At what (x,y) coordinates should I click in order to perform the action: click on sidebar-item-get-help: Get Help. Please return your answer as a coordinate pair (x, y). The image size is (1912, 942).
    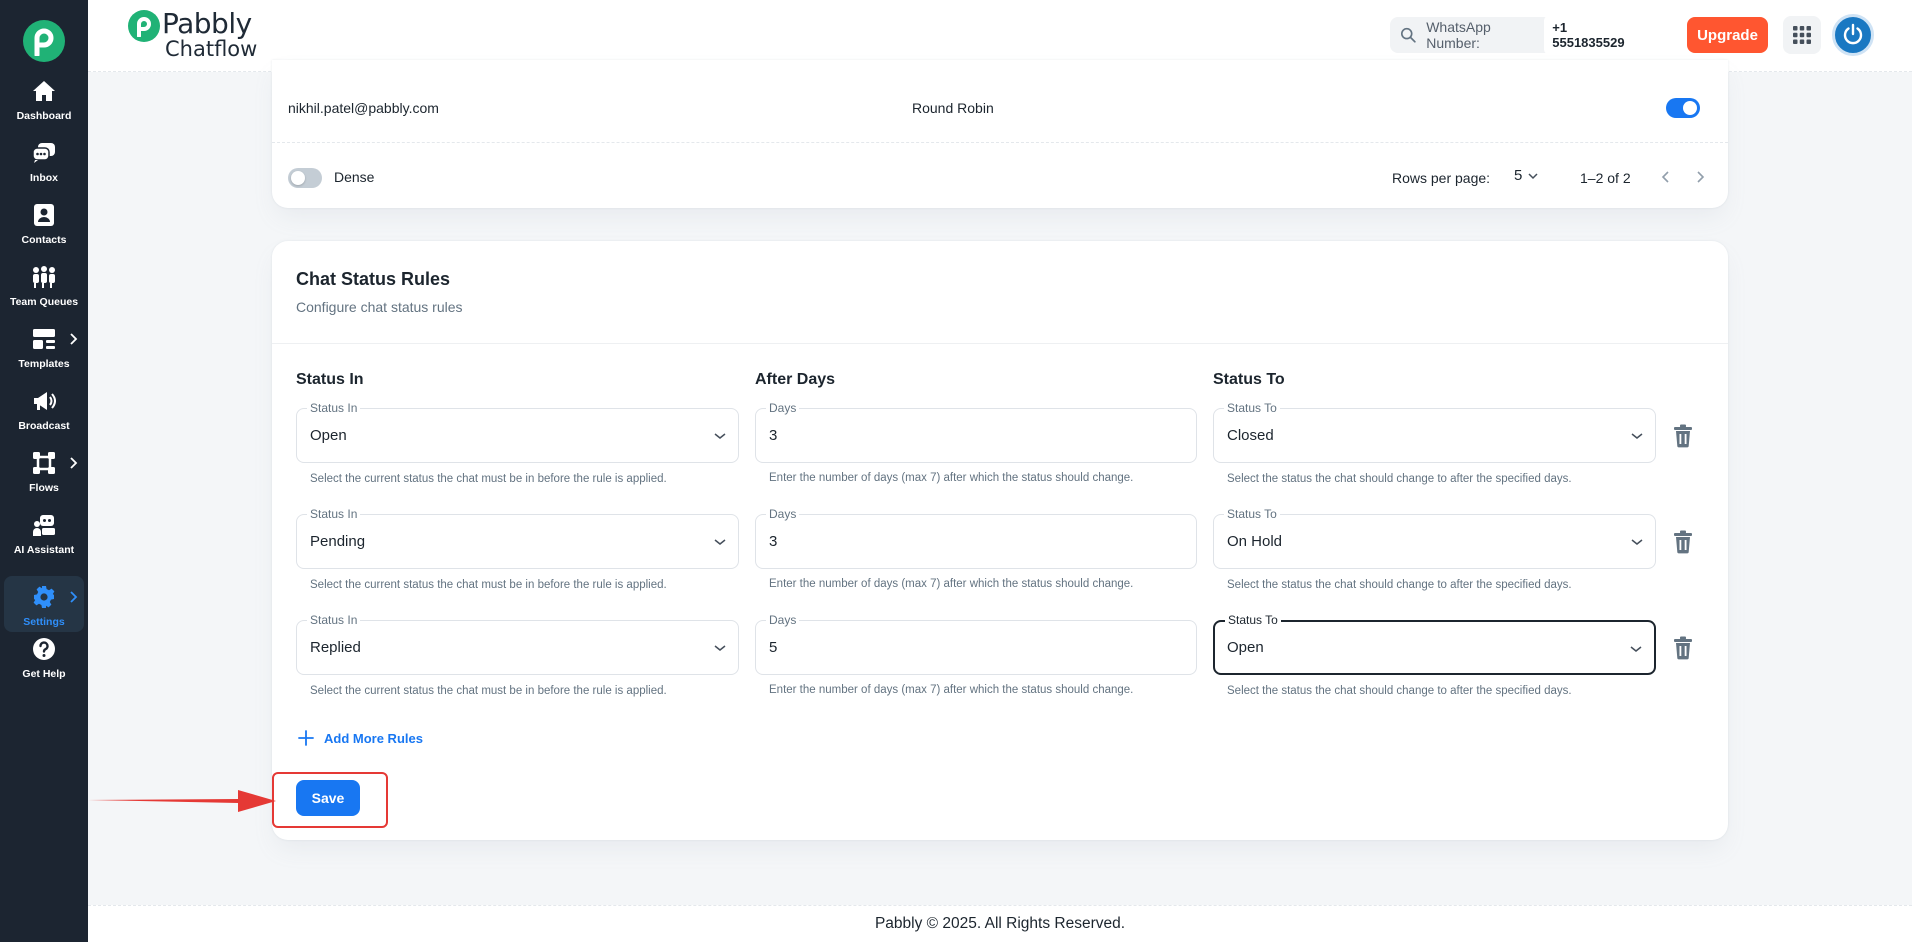
    Looking at the image, I should click on (44, 656).